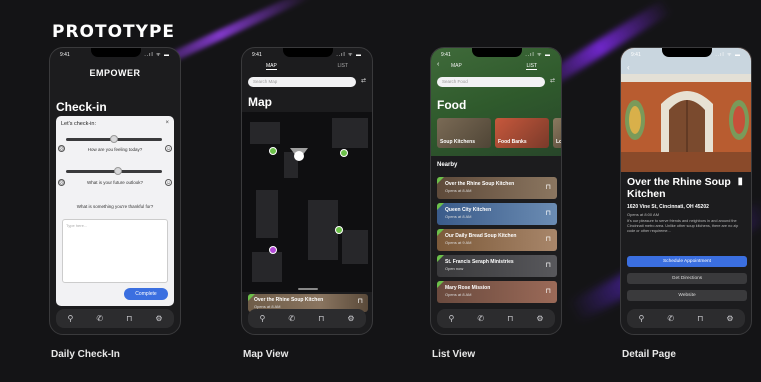  What do you see at coordinates (491, 82) in the screenshot?
I see `search-input: Search Food` at bounding box center [491, 82].